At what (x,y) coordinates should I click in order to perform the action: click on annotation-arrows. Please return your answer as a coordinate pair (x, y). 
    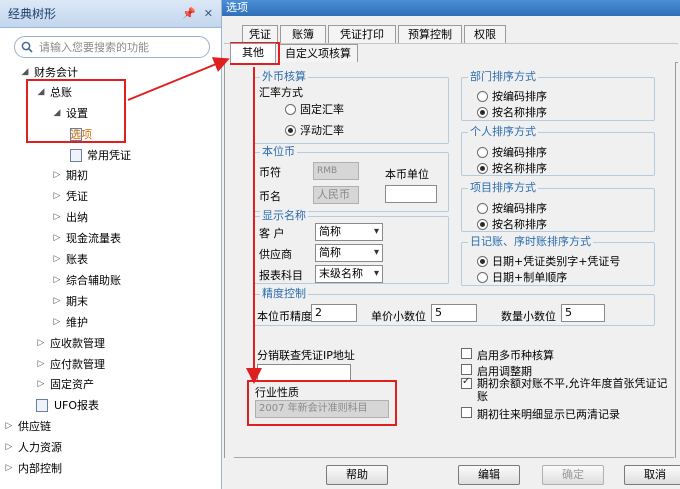
    Looking at the image, I should click on (194, 220).